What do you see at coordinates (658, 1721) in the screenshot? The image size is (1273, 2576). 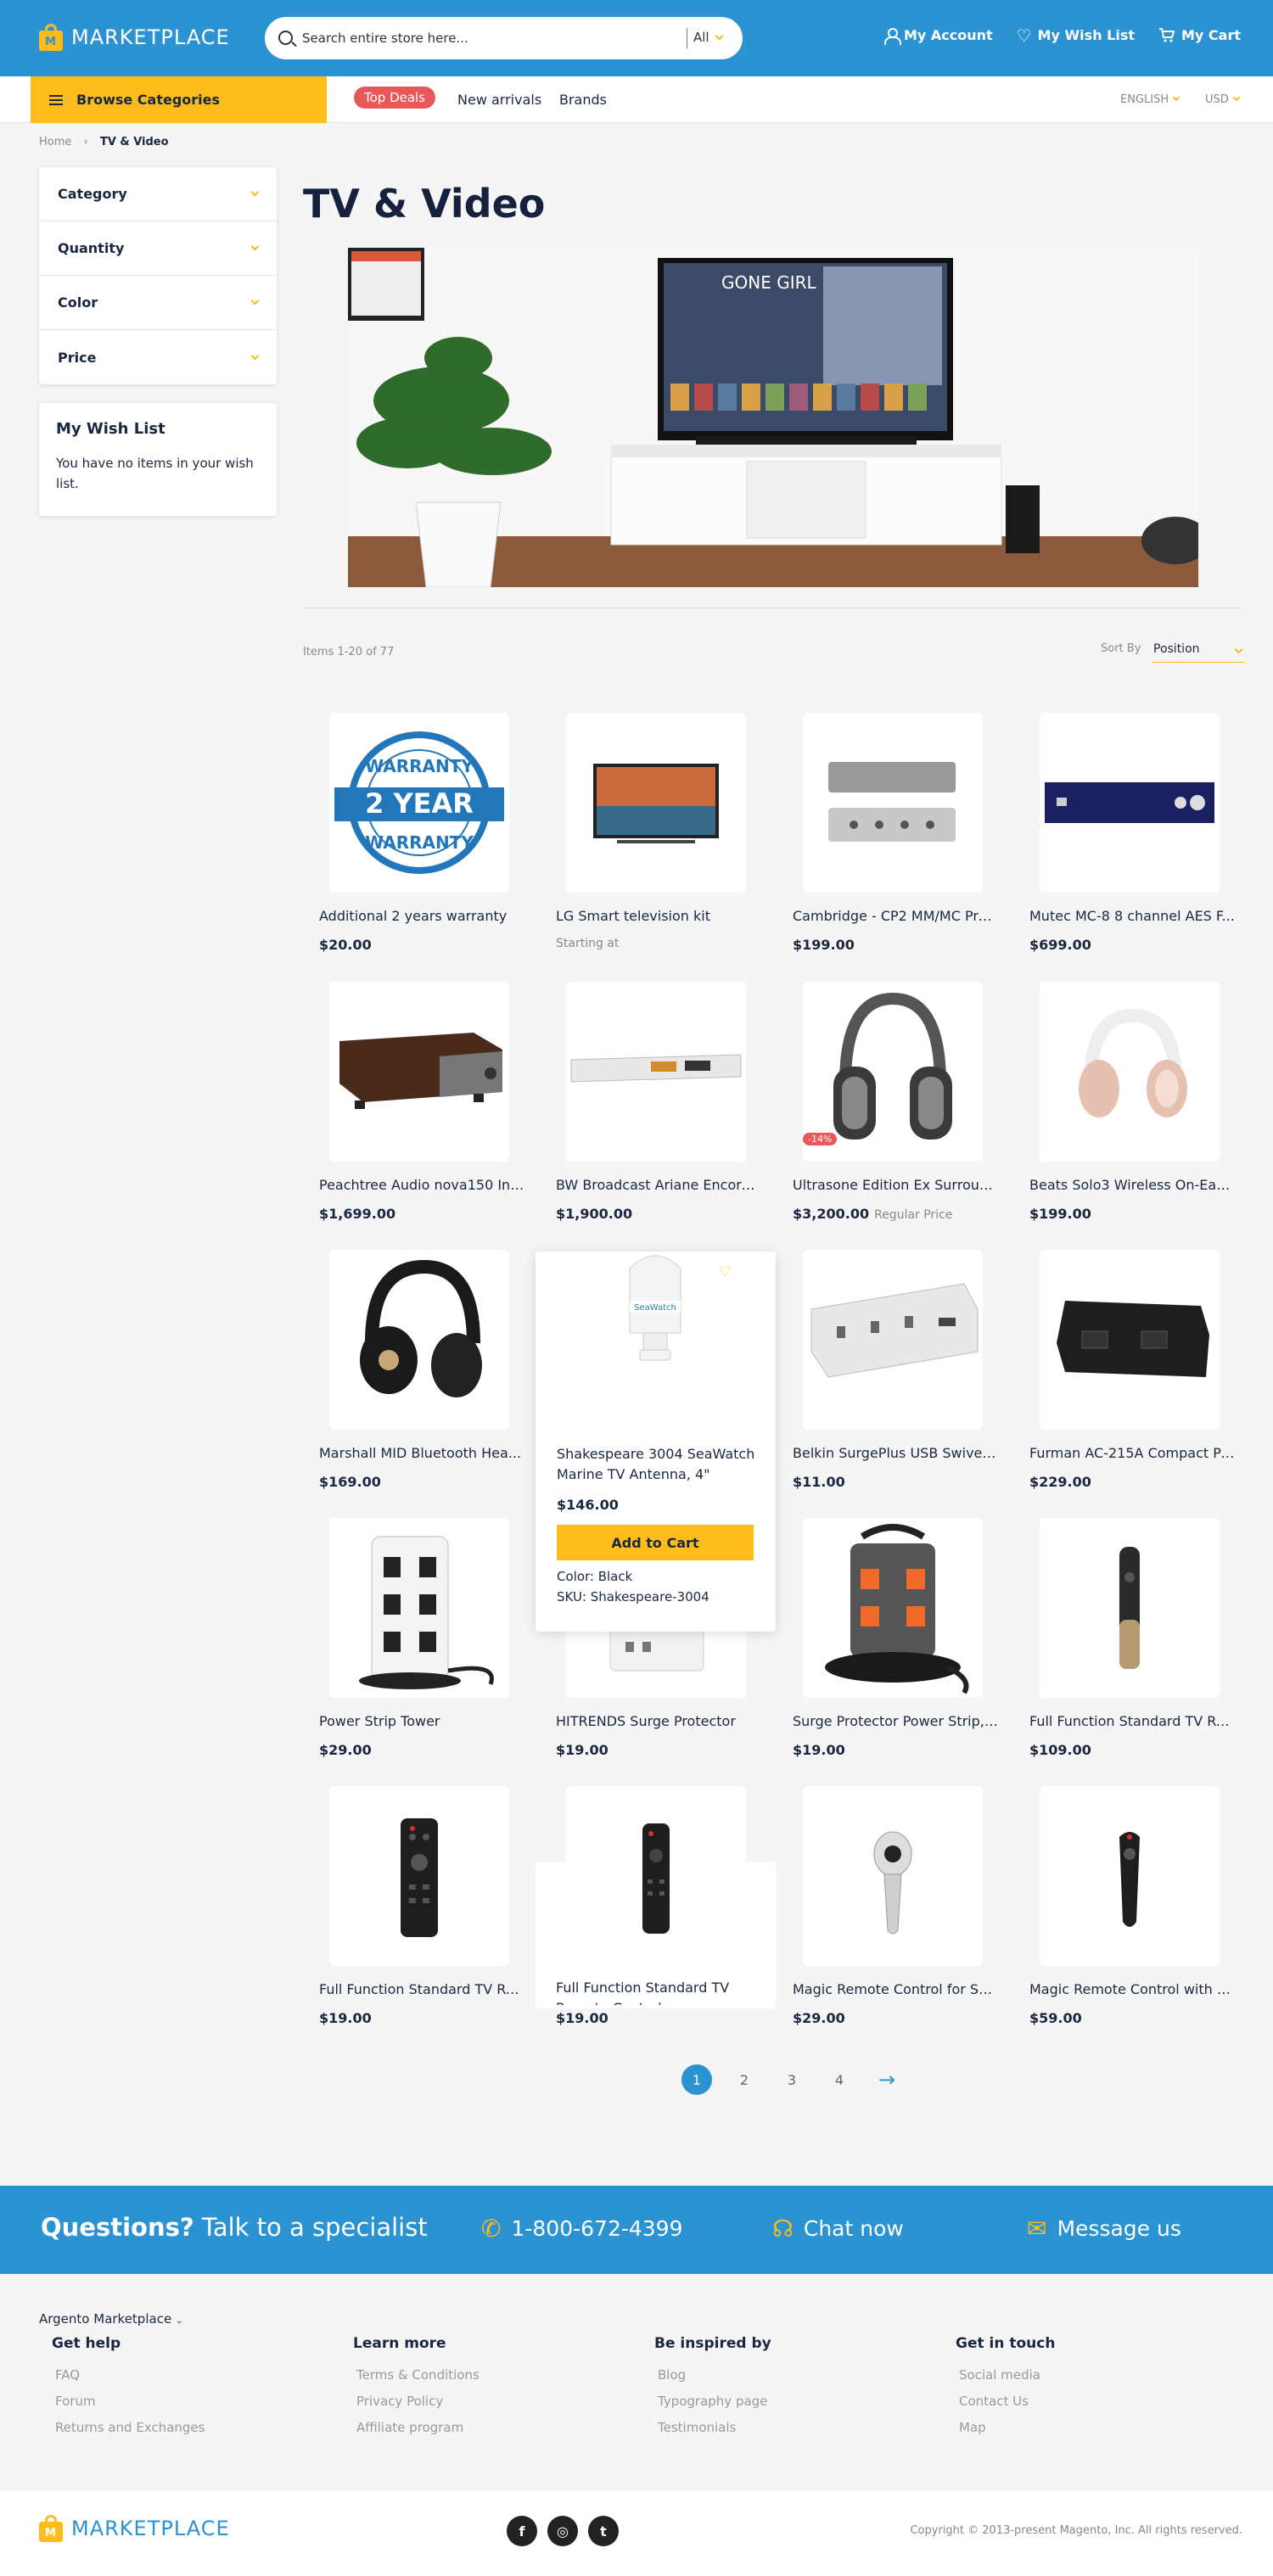 I see `product-name: HITRENDS Surge Protector` at bounding box center [658, 1721].